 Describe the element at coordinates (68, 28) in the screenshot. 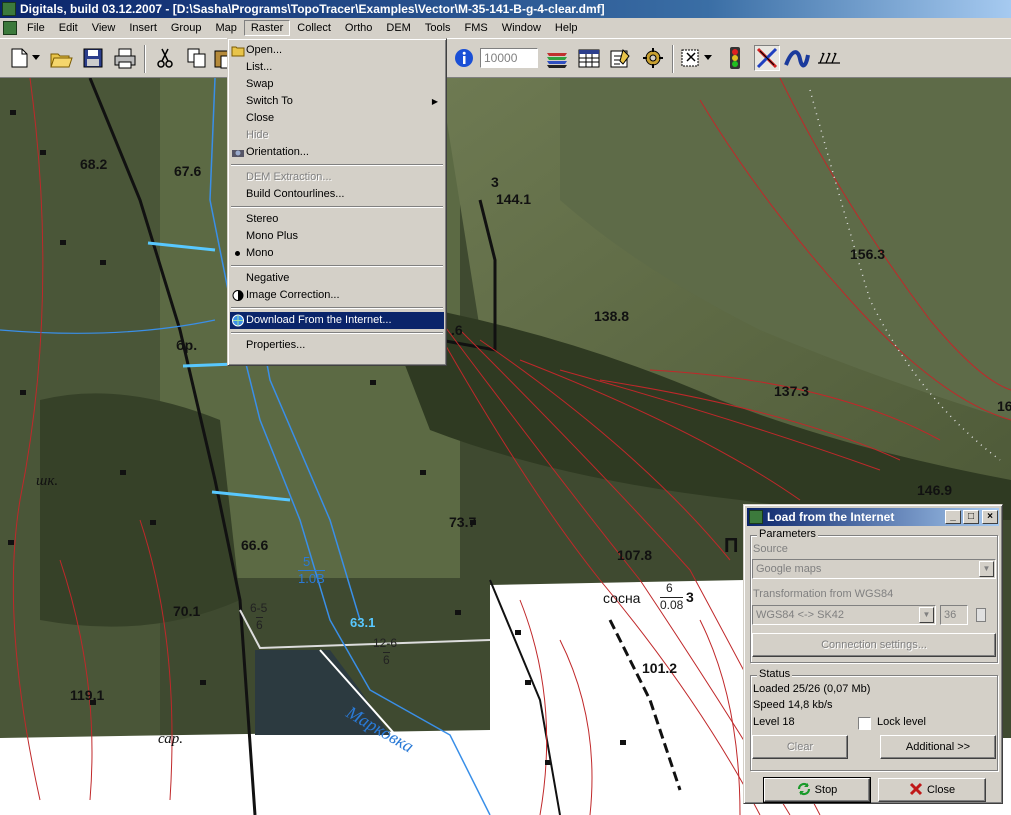

I see `menu-edit: Edit` at that location.